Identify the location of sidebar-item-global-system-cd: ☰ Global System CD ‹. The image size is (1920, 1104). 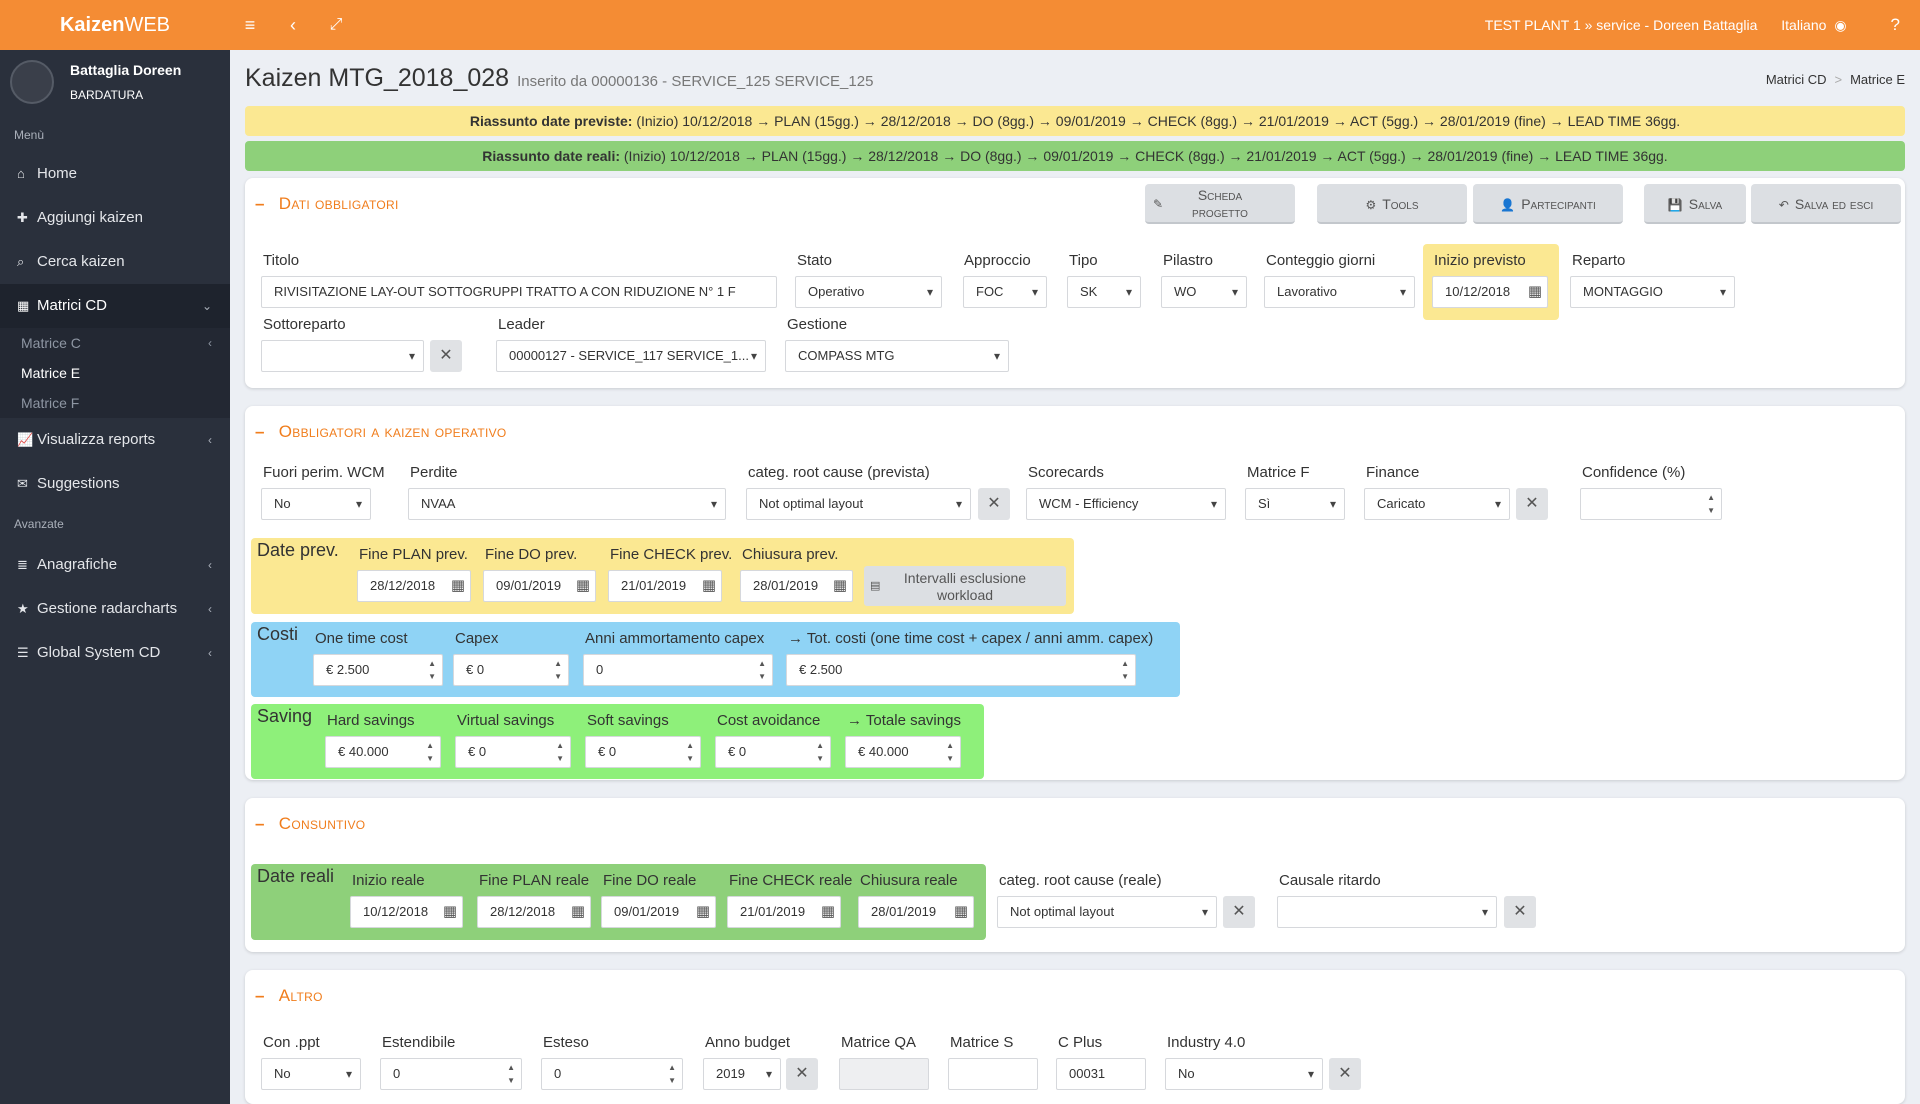
(115, 653).